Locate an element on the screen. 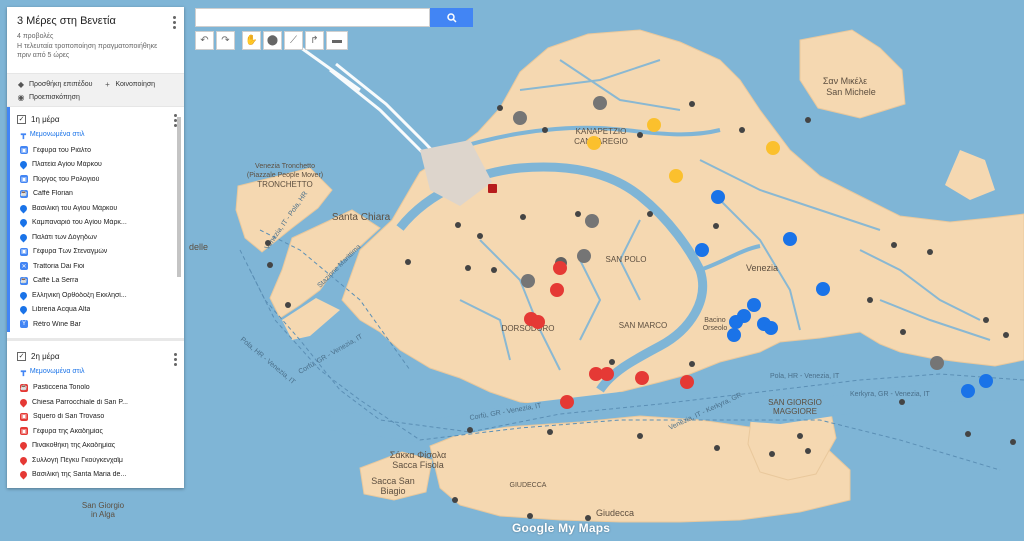  label-san-polo: SAN POLO is located at coordinates (626, 259).